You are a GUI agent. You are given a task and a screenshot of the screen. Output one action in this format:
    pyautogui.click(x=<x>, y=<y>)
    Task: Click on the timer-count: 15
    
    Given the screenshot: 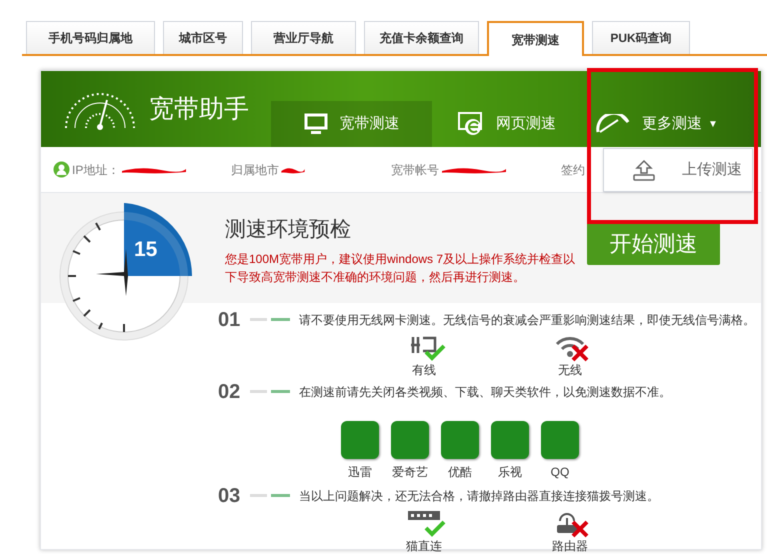 What is the action you would take?
    pyautogui.click(x=146, y=249)
    